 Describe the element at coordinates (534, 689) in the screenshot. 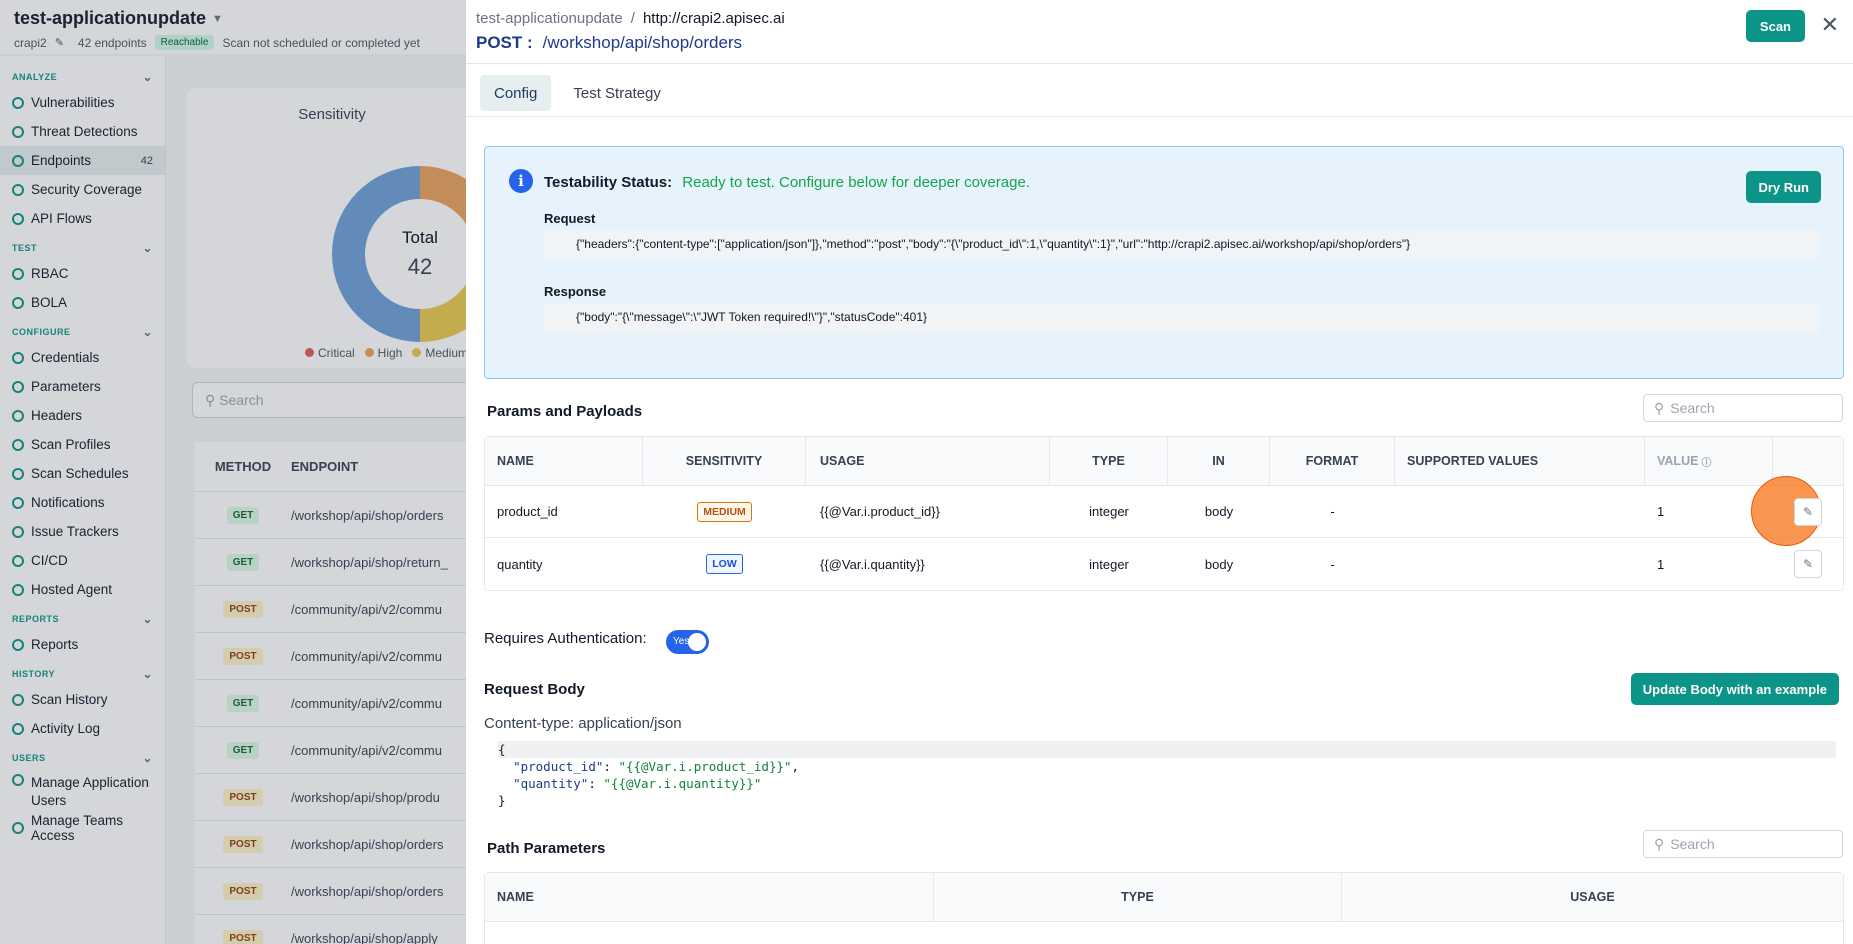

I see `request-body-title: Request Body` at that location.